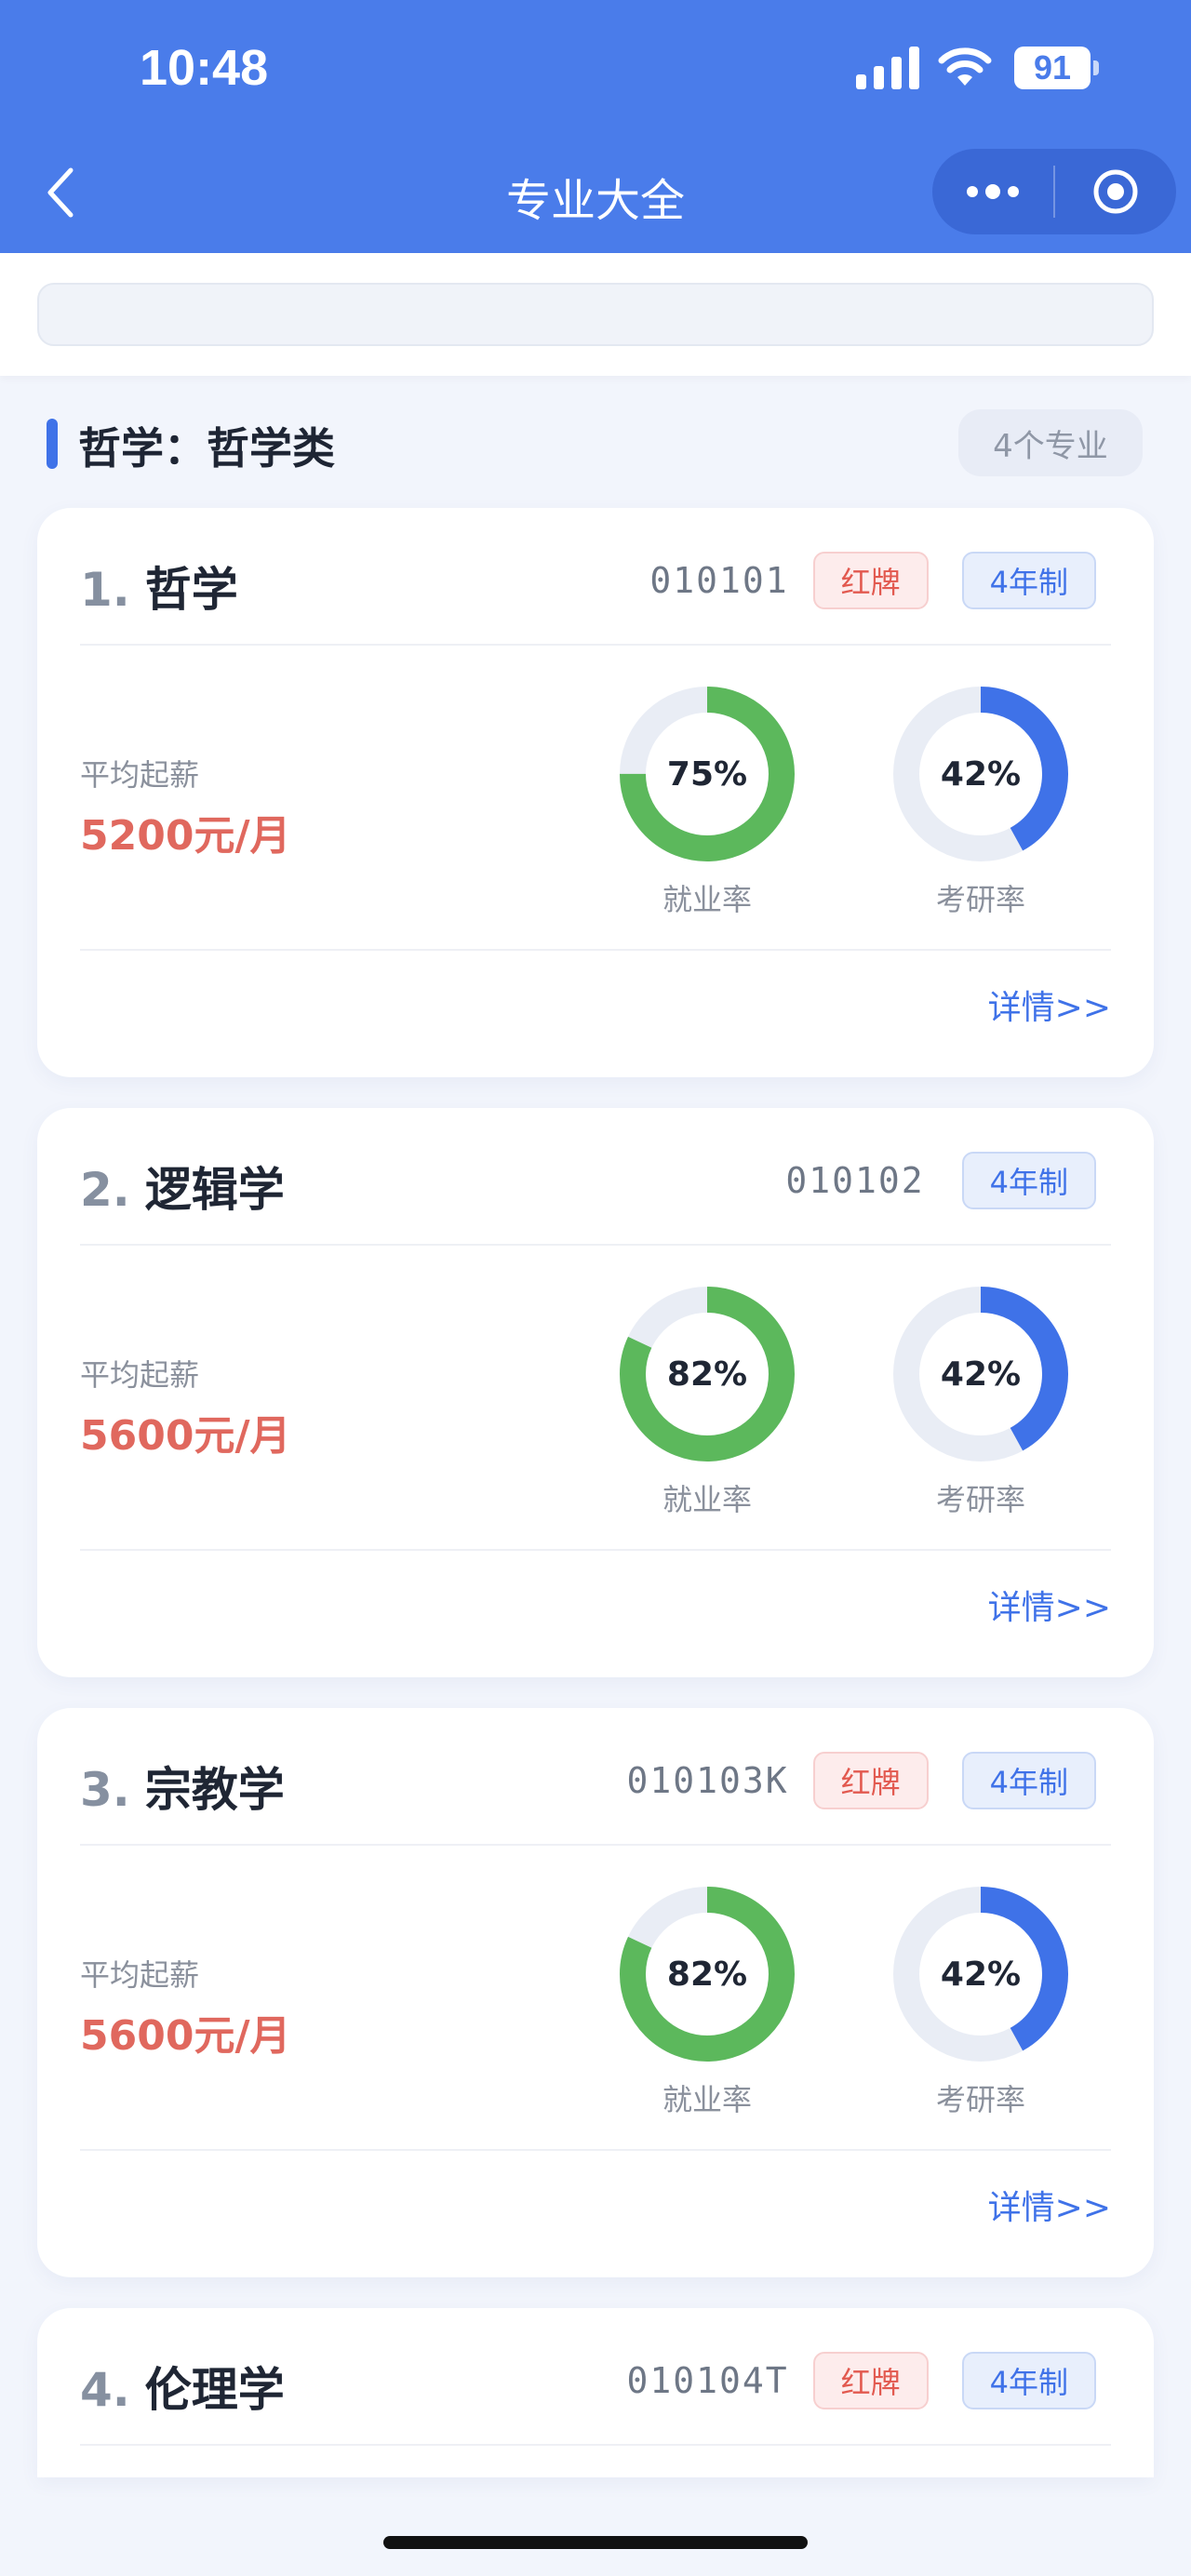  Describe the element at coordinates (595, 126) in the screenshot. I see `top-header: 10:48 91 专业大全` at that location.